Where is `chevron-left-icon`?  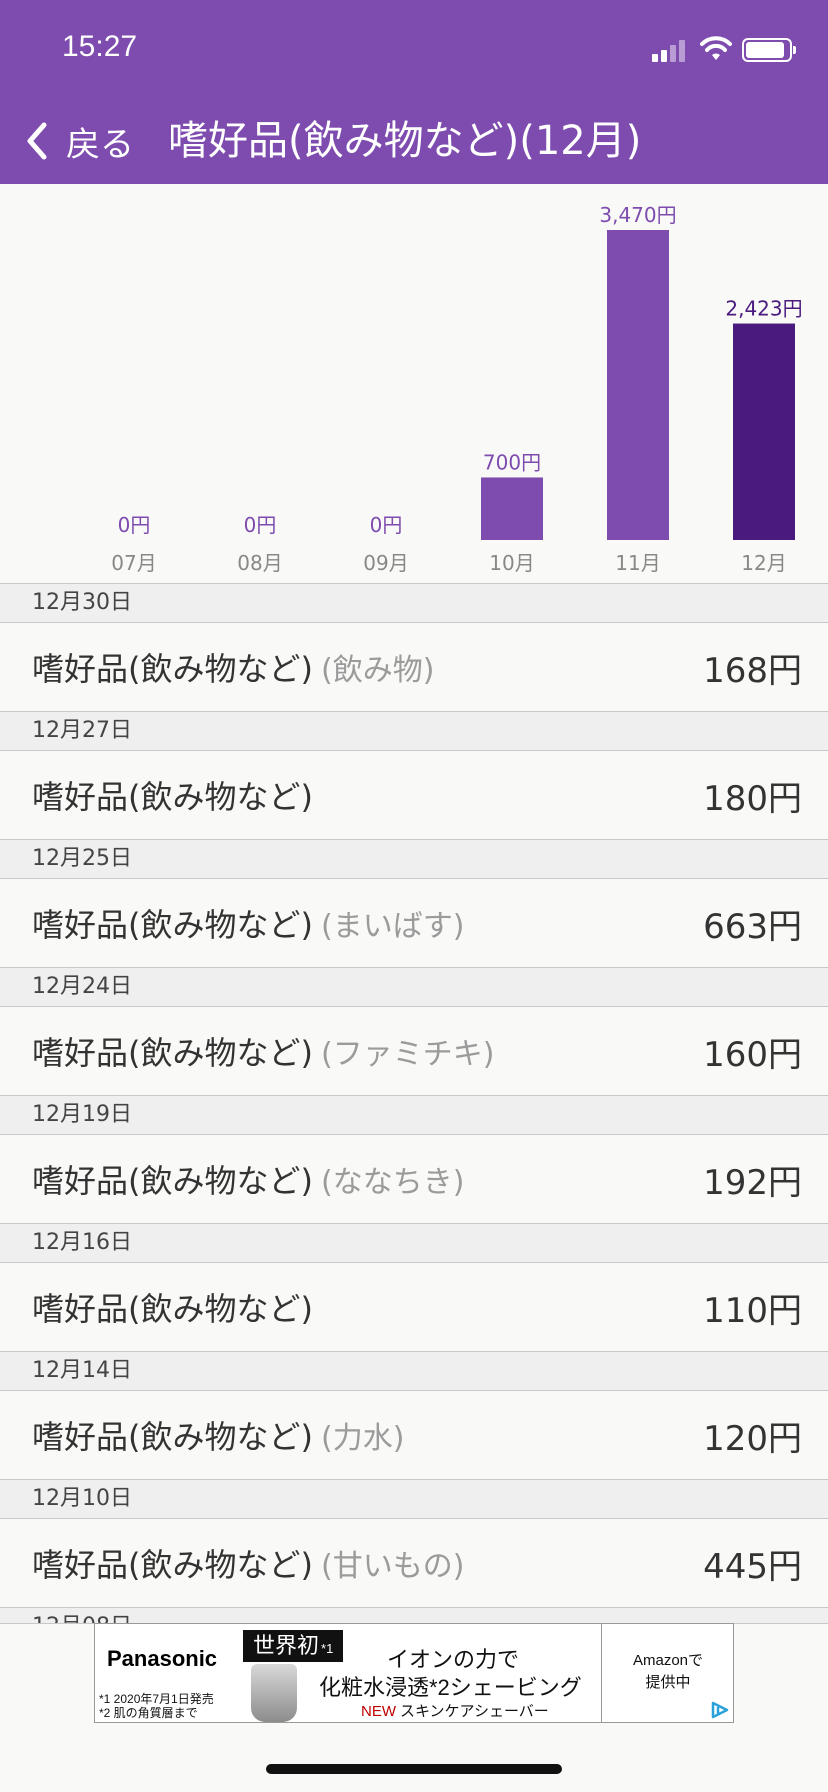
chevron-left-icon is located at coordinates (37, 141).